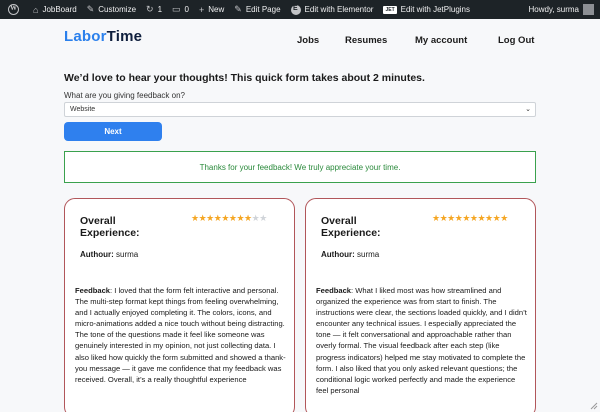 Image resolution: width=600 pixels, height=412 pixels. I want to click on elementor-icon, so click(295, 9).